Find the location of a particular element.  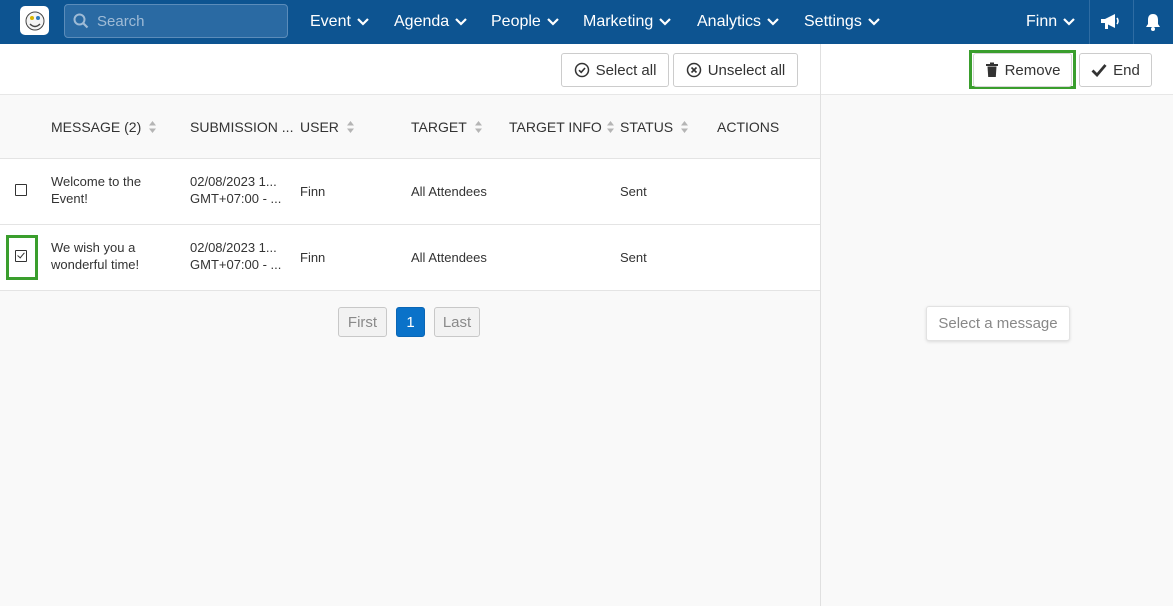

list-toolbar: Select all Unselect all is located at coordinates (410, 69).